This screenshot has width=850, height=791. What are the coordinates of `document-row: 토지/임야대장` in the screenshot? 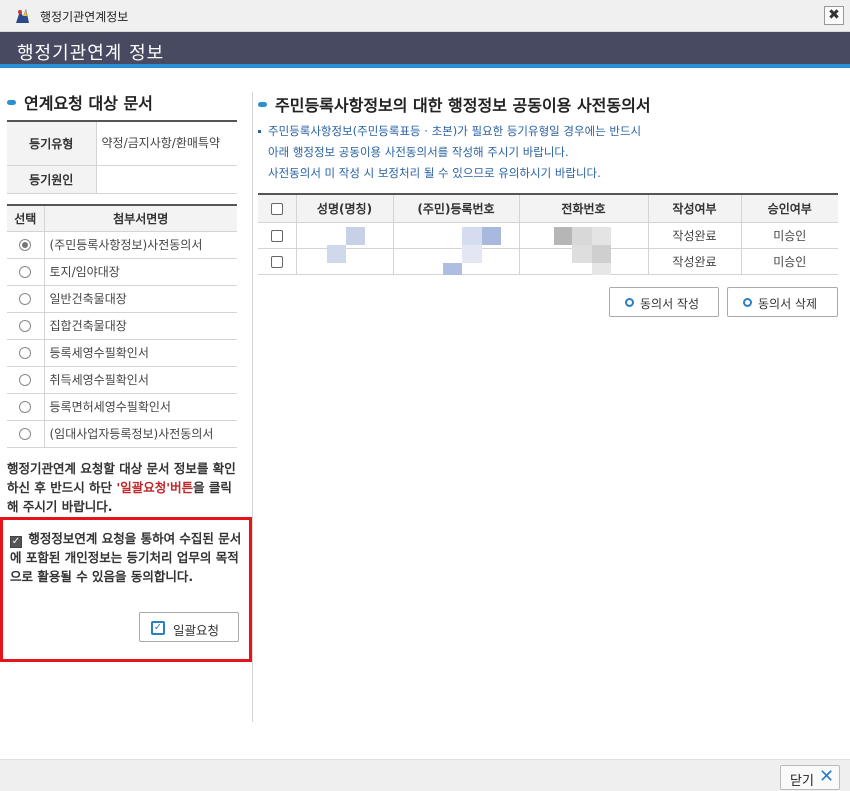 It's located at (122, 272).